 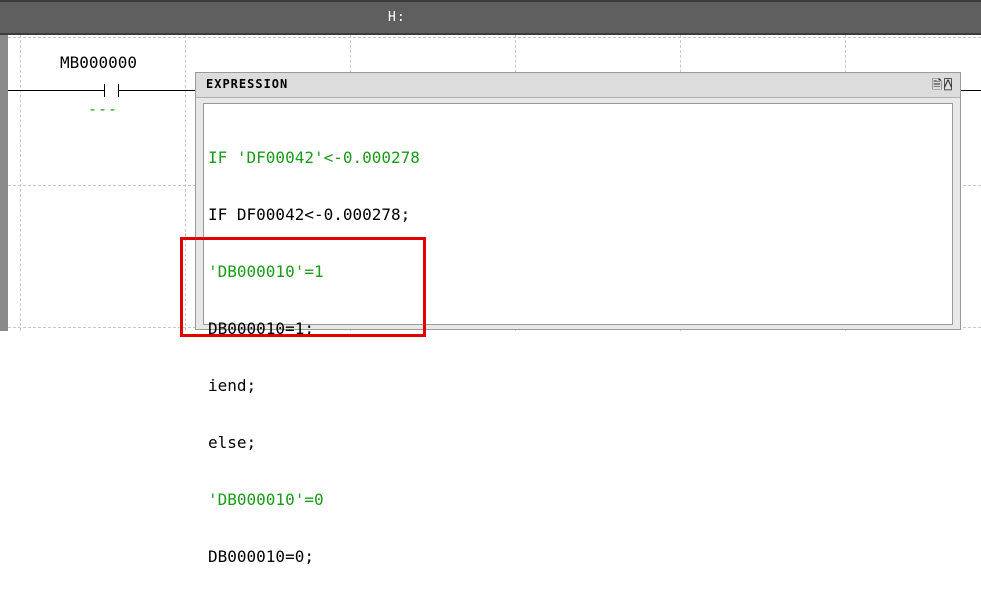 I want to click on code-line: DB000010=0;, so click(x=261, y=556).